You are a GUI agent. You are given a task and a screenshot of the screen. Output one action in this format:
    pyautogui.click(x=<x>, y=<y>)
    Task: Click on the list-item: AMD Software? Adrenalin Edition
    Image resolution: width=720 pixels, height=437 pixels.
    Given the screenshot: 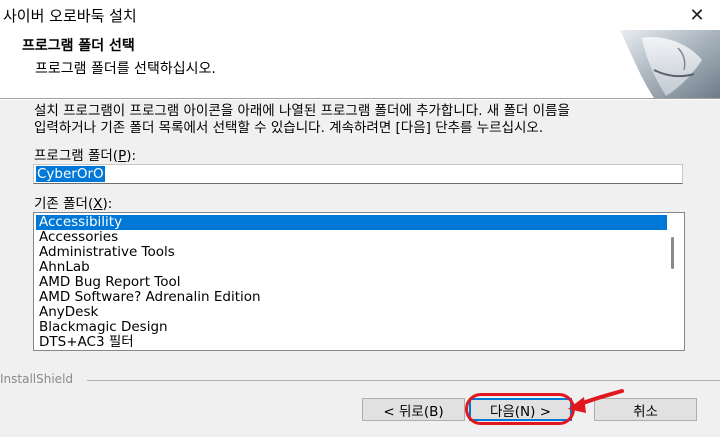 What is the action you would take?
    pyautogui.click(x=351, y=297)
    